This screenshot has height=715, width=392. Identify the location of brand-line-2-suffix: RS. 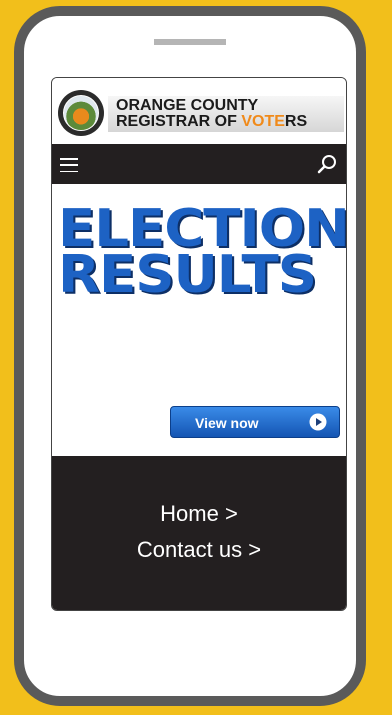
(296, 121).